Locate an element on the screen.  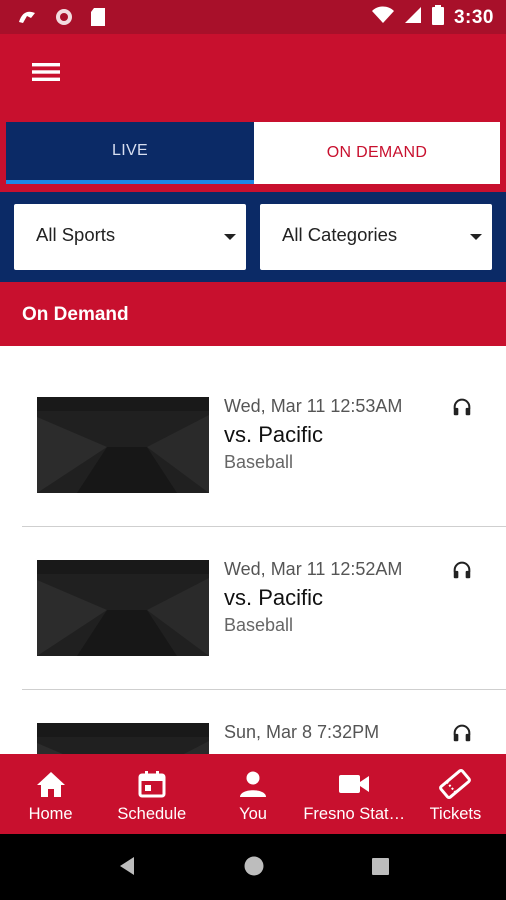
sports-dropdown: All Sports is located at coordinates (130, 237).